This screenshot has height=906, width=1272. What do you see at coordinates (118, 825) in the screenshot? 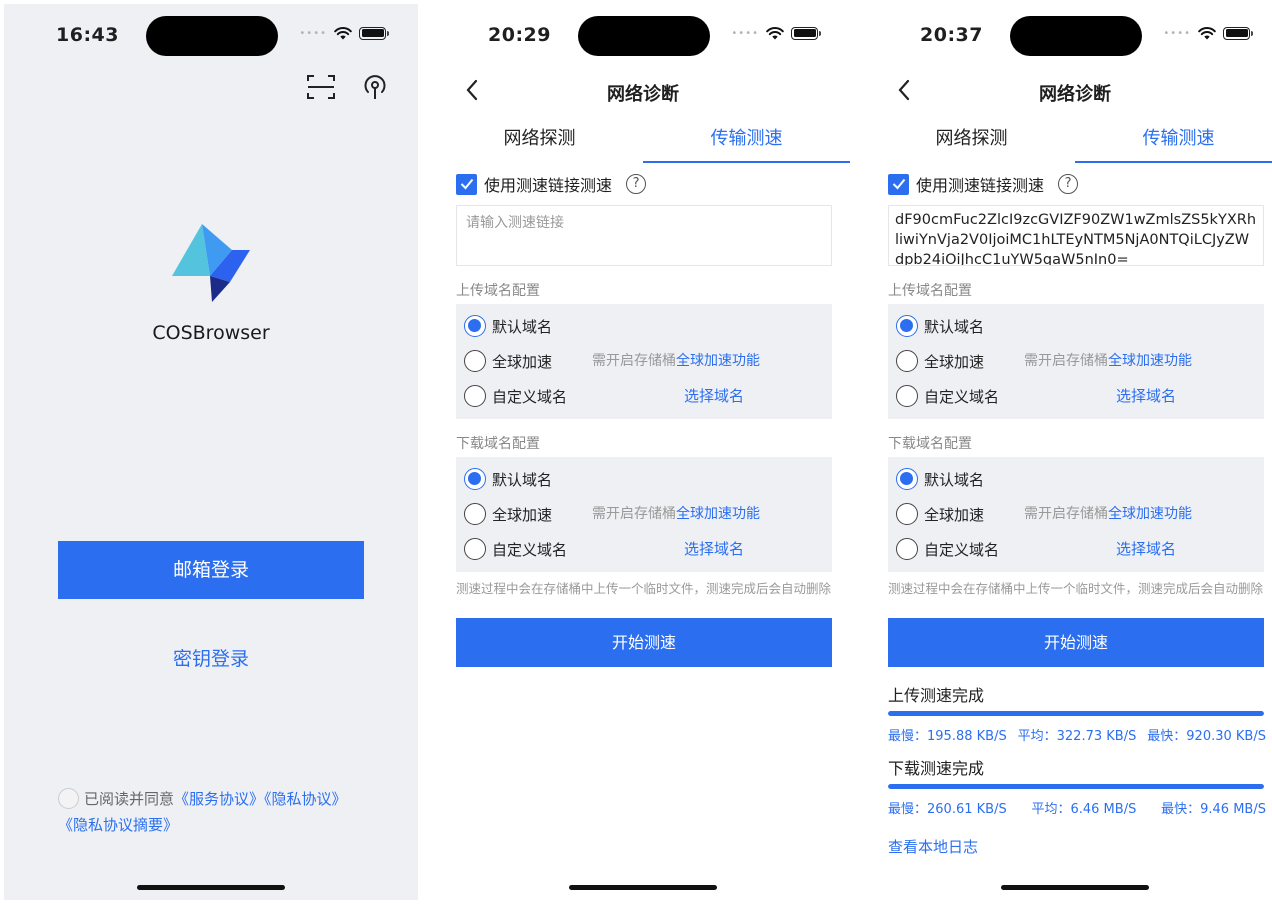
I see `privacy-summary-link: 《隐私协议摘要》` at bounding box center [118, 825].